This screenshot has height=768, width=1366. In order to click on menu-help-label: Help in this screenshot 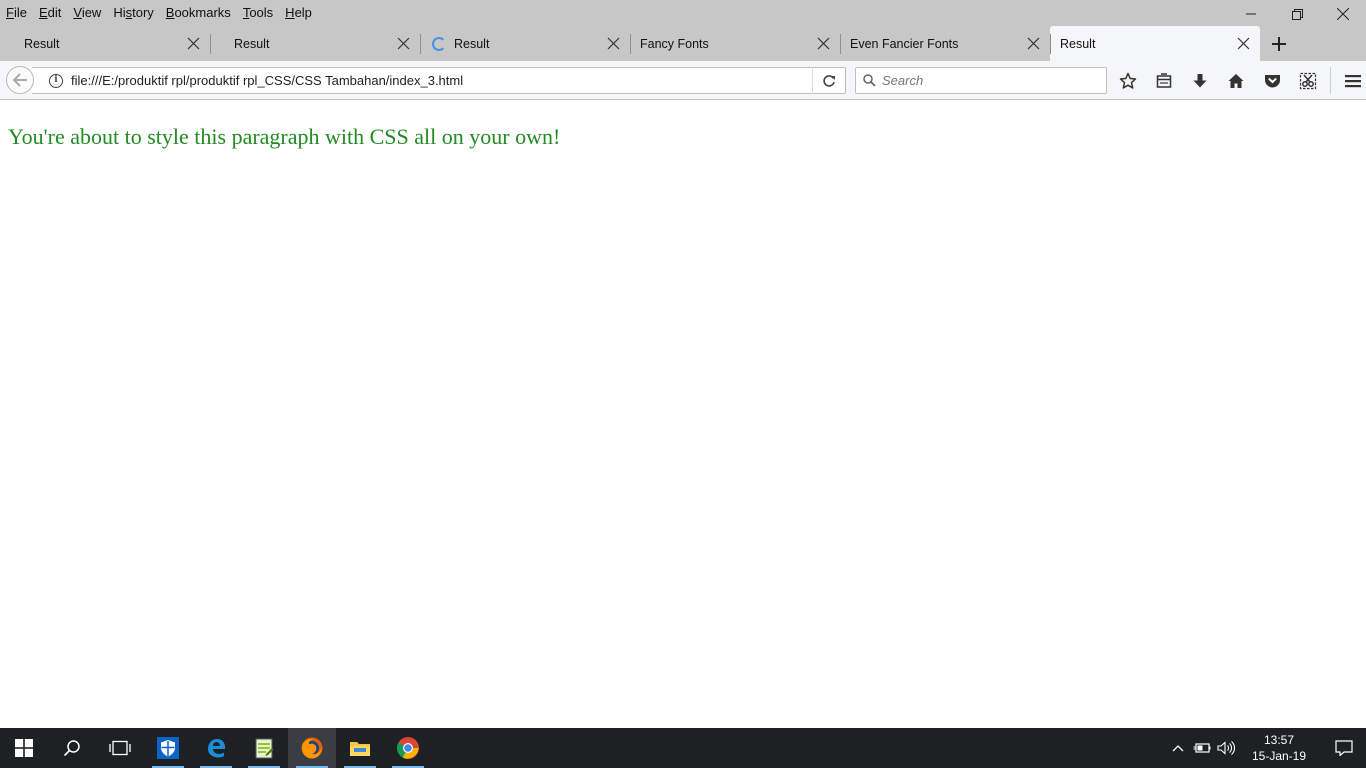, I will do `click(298, 12)`.